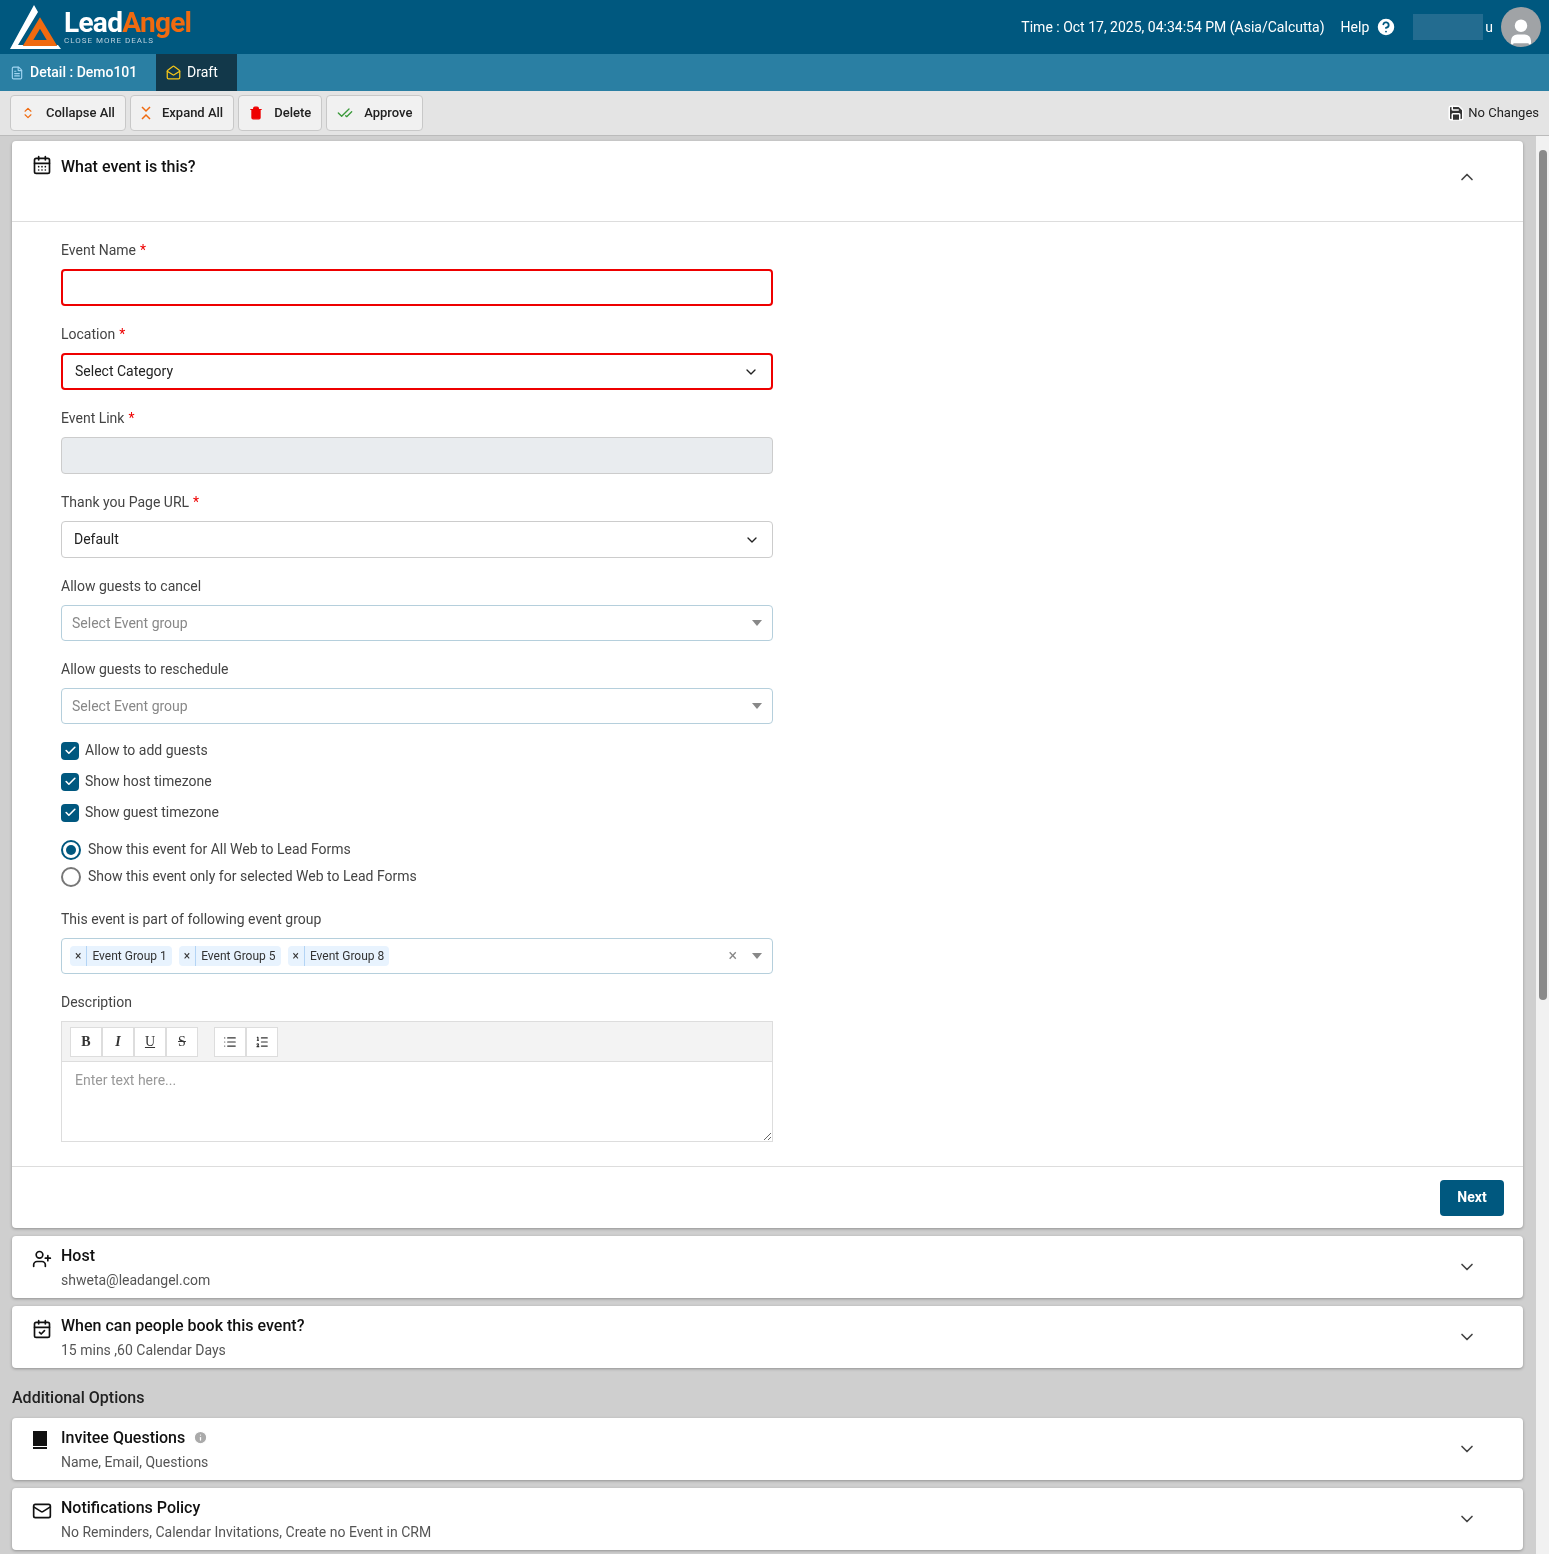 The height and width of the screenshot is (1554, 1549). I want to click on bullet-list-button, so click(230, 1041).